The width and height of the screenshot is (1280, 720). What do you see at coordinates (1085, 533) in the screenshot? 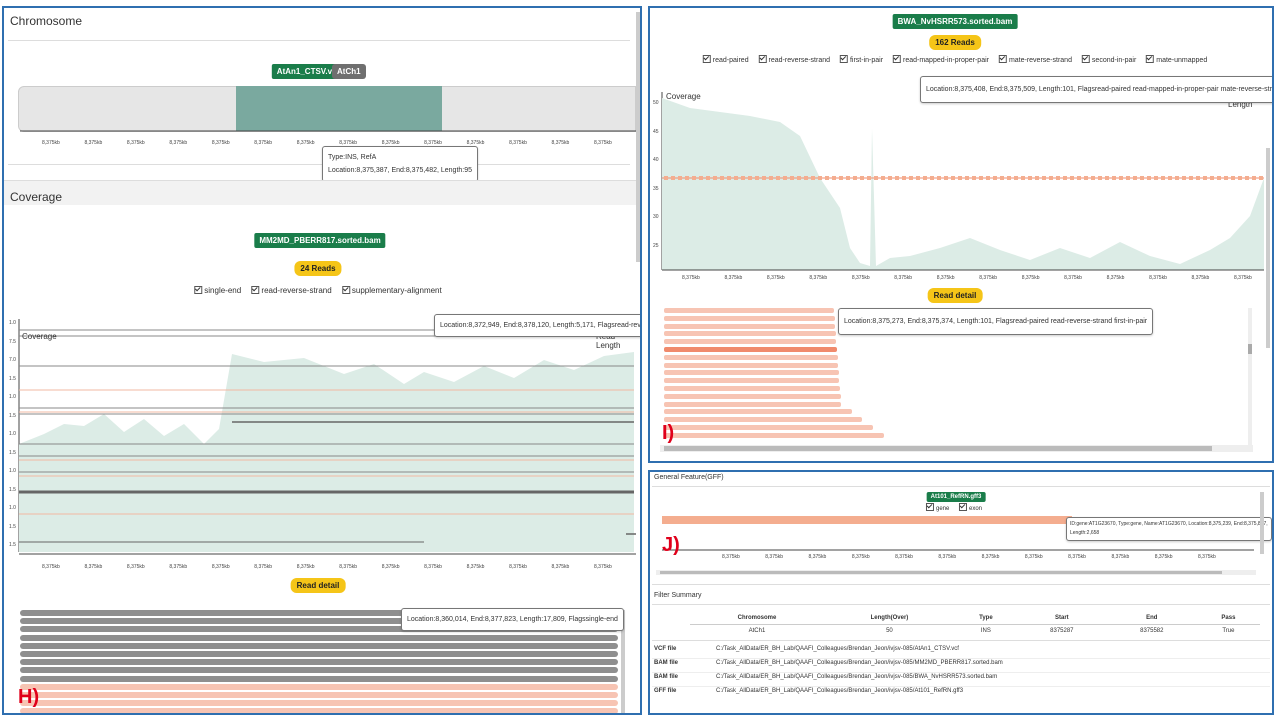
I see `gene-tooltip-line2: Length:2,658` at bounding box center [1085, 533].